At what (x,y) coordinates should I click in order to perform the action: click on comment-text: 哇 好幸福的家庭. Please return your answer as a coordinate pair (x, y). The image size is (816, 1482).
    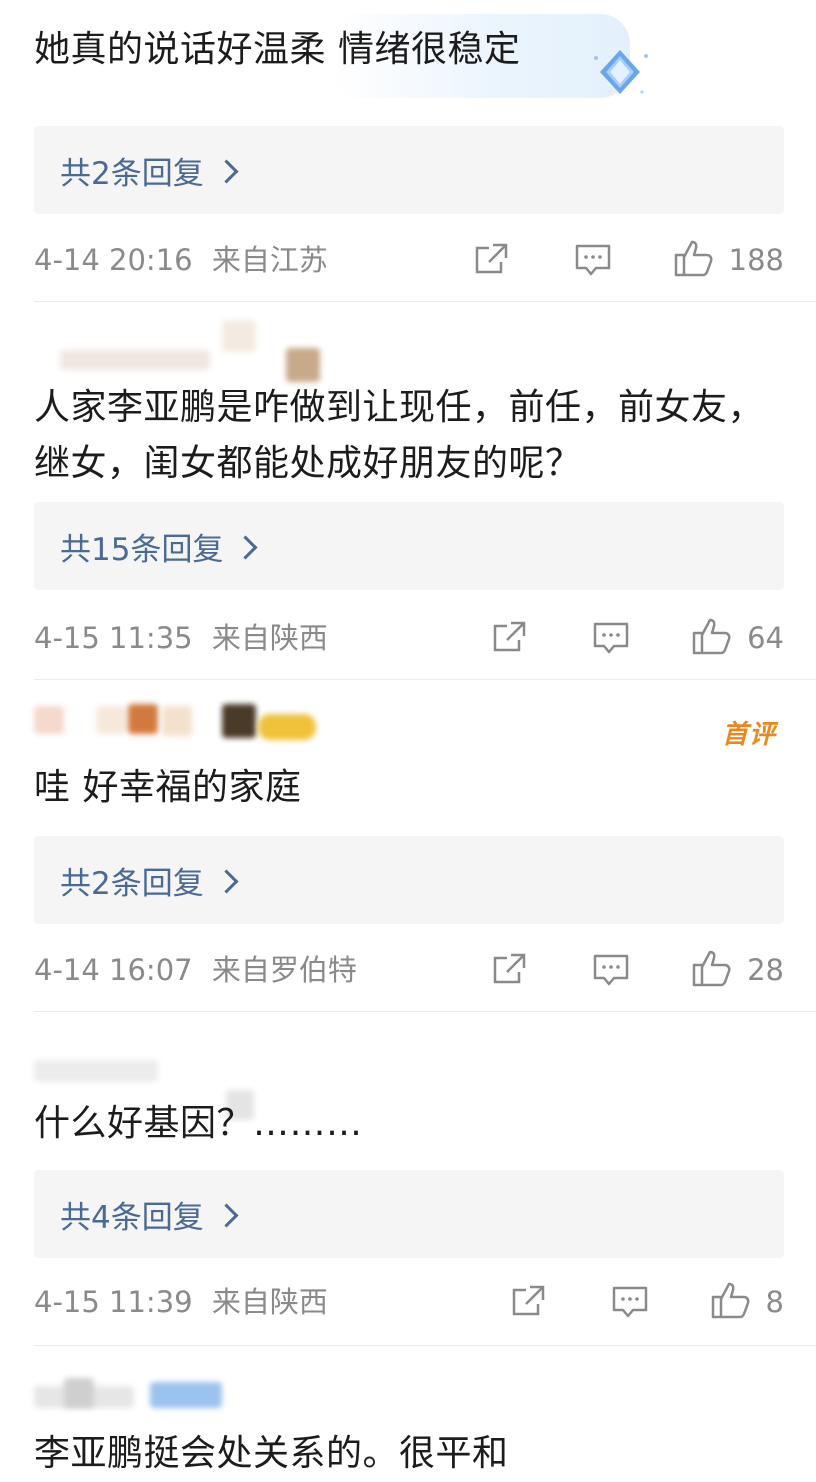
    Looking at the image, I should click on (168, 787).